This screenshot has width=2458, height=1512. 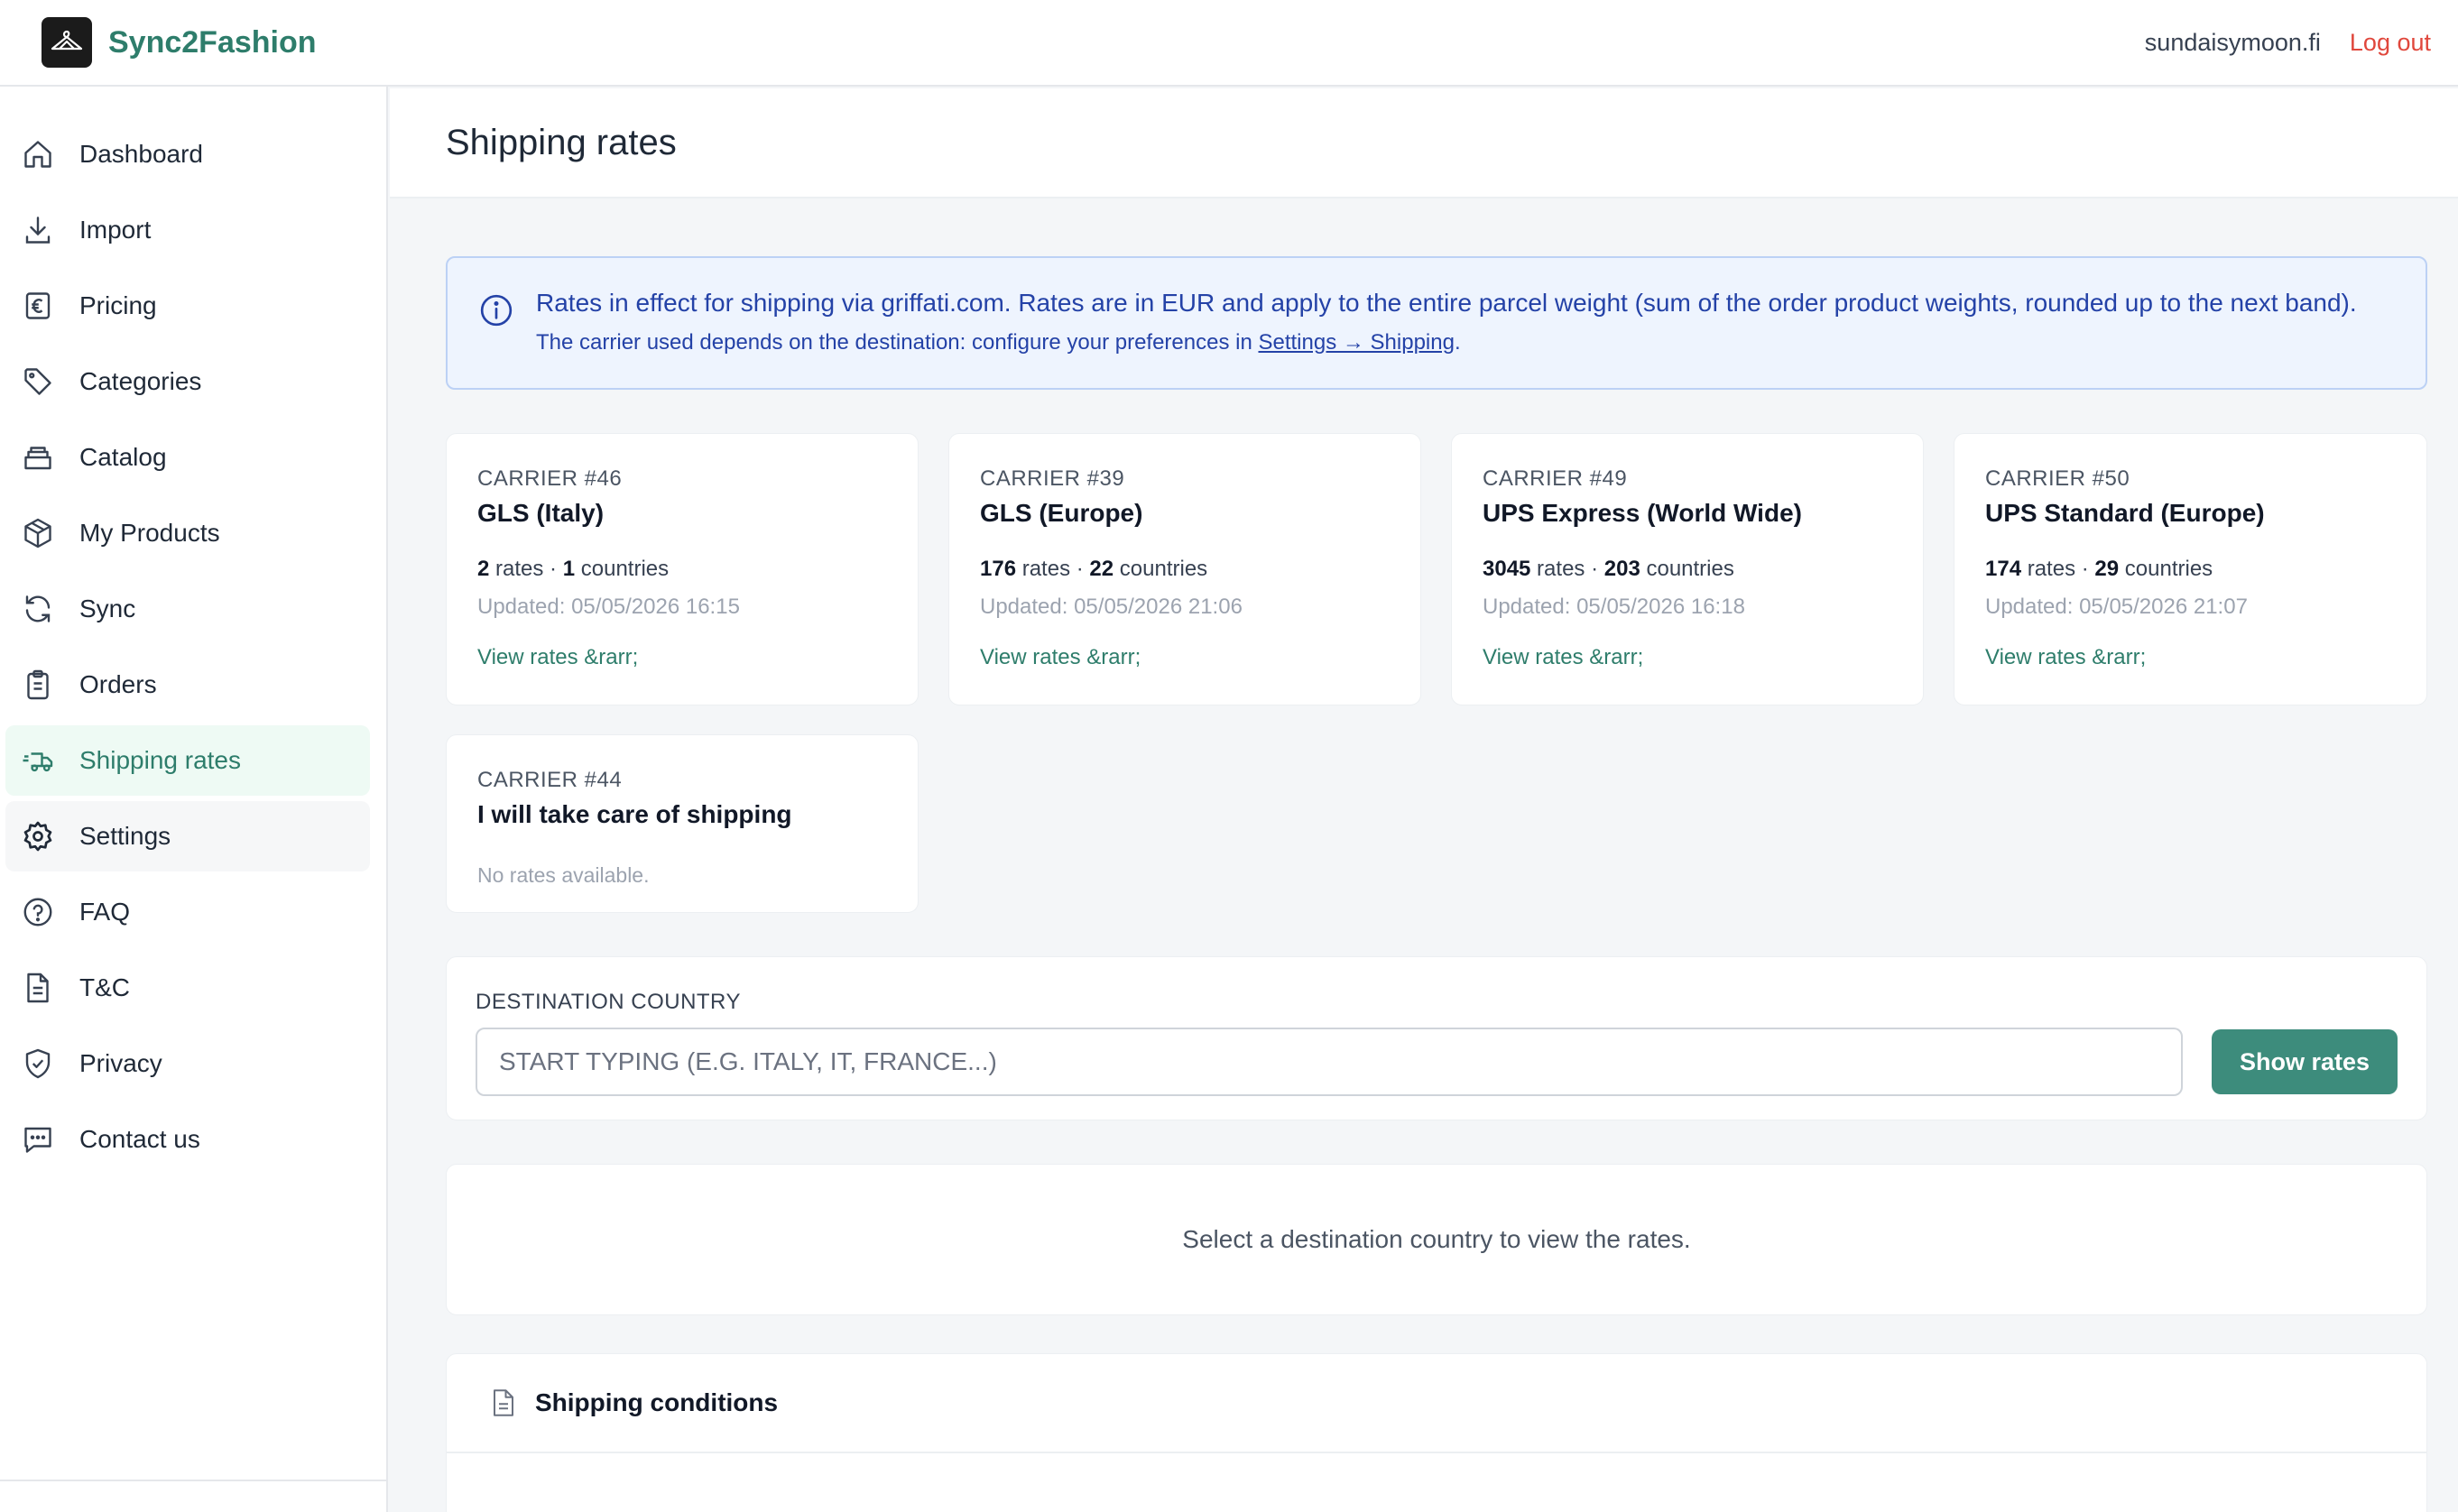 I want to click on clipboard-icon, so click(x=38, y=684).